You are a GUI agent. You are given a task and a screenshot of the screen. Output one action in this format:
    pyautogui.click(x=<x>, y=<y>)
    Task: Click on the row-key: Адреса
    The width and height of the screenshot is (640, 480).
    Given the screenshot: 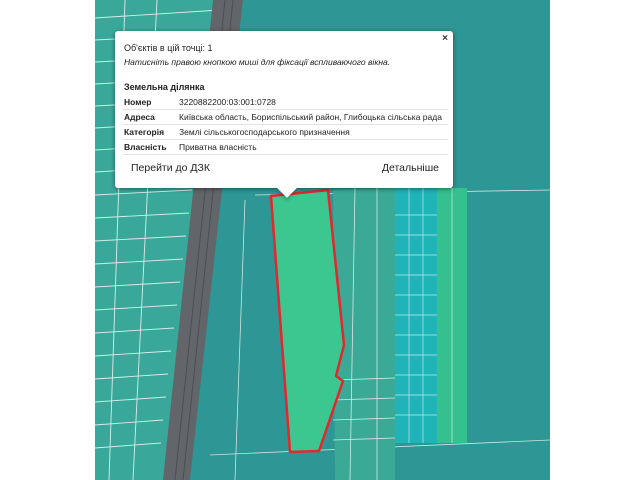 What is the action you would take?
    pyautogui.click(x=150, y=117)
    